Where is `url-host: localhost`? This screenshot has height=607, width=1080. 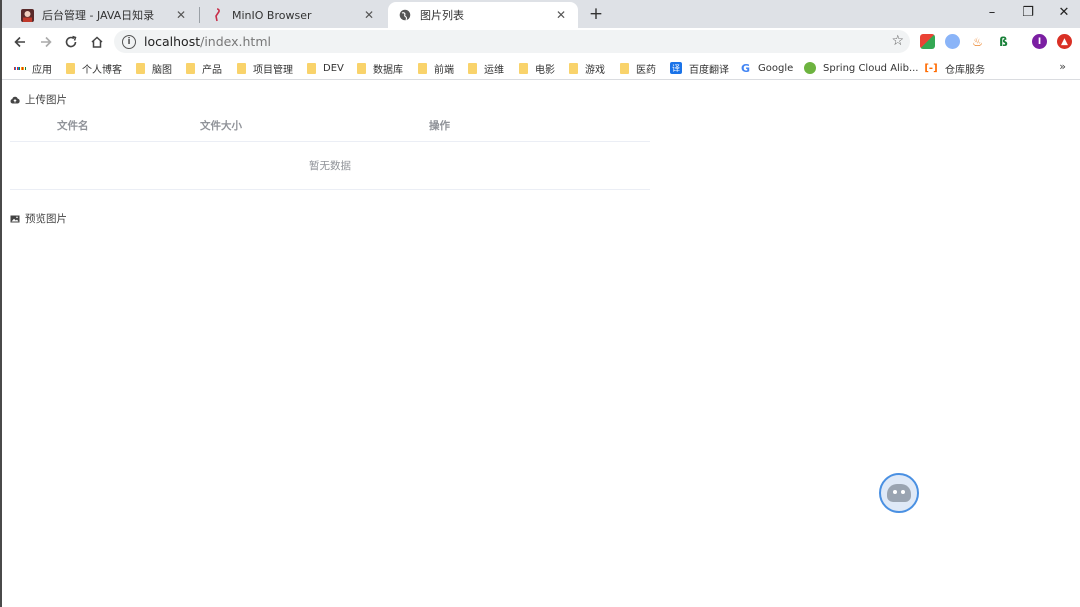 url-host: localhost is located at coordinates (172, 41).